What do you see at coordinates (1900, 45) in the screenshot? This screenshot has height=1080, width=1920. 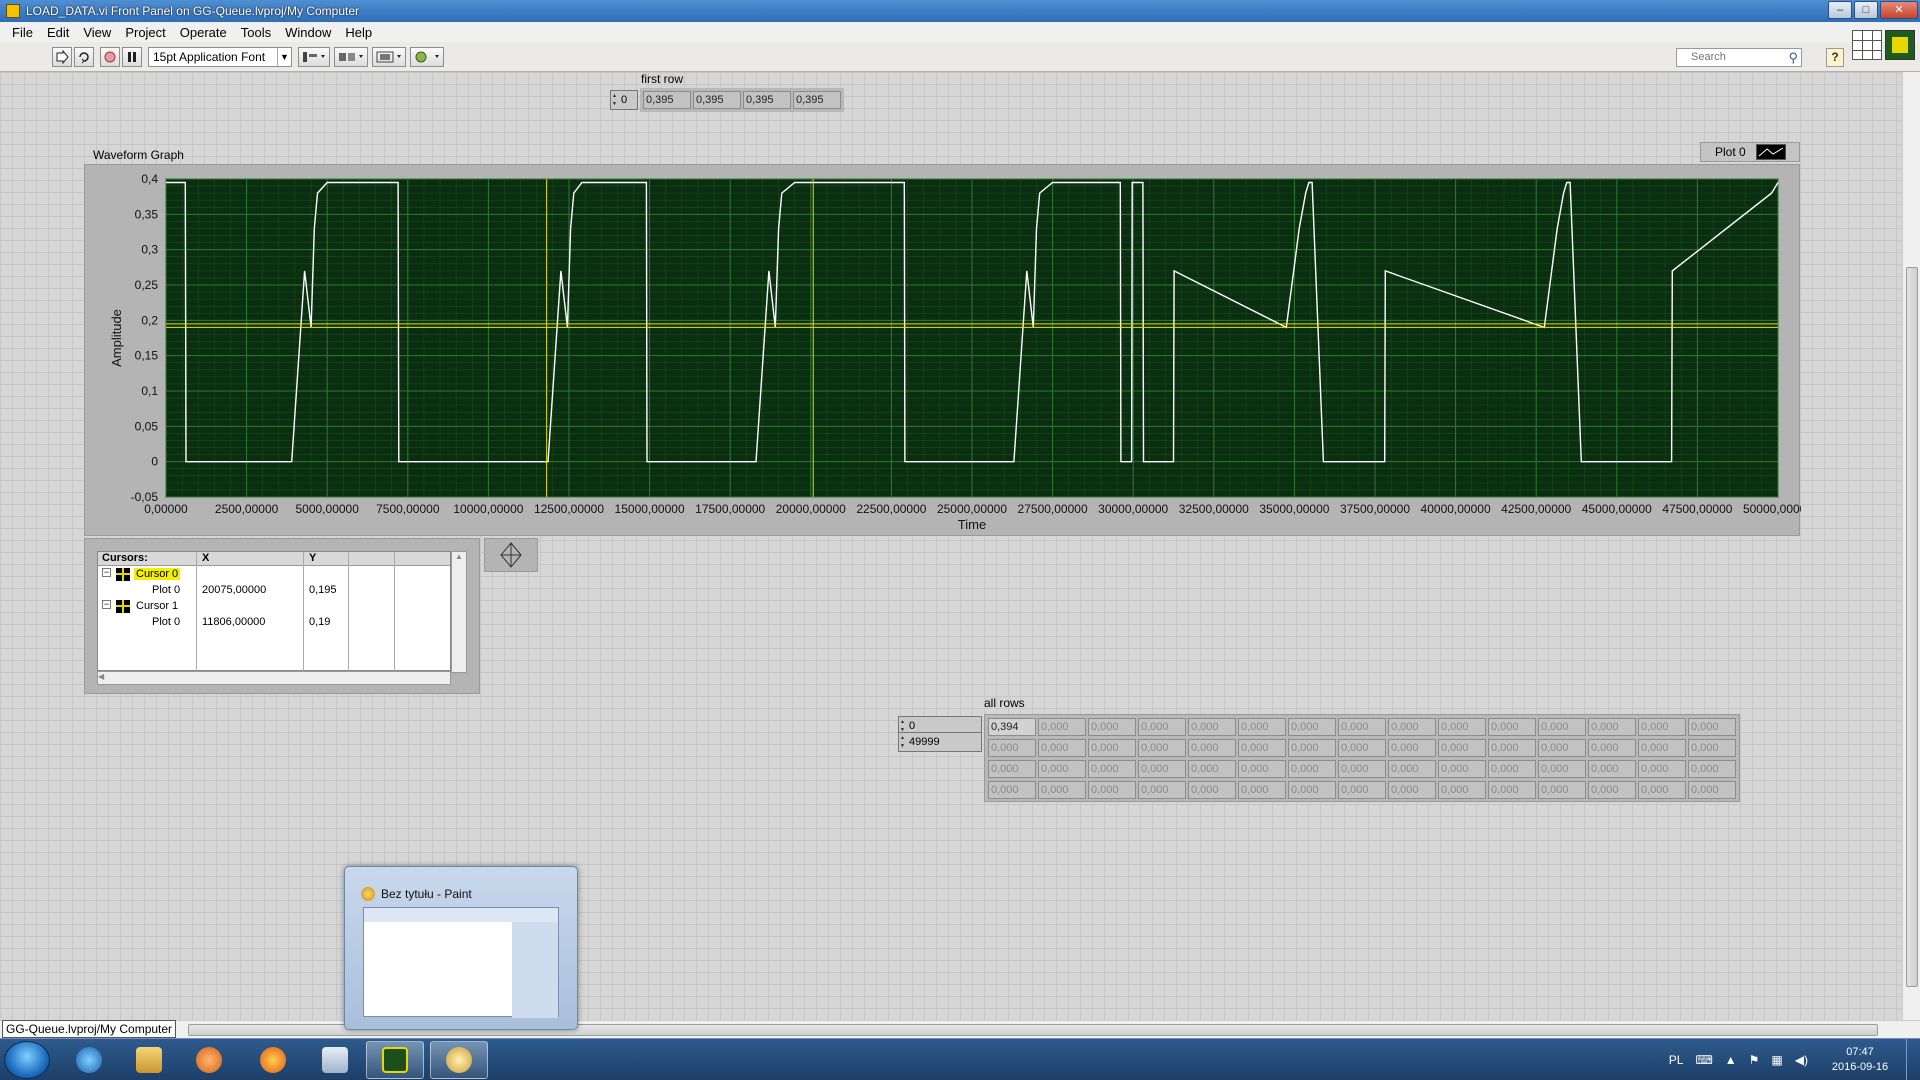 I see `vi-icon` at bounding box center [1900, 45].